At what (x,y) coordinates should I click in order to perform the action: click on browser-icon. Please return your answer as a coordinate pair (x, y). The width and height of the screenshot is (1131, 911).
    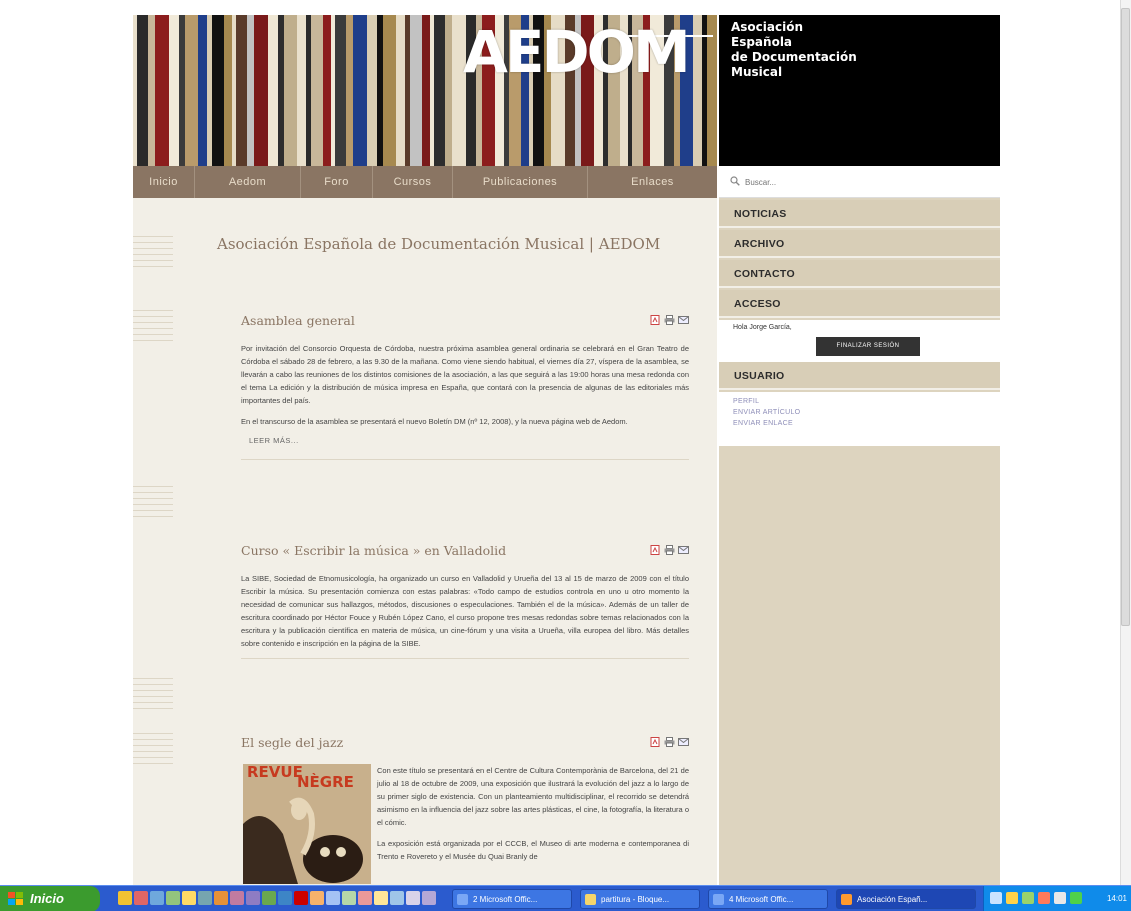
    Looking at the image, I should click on (846, 899).